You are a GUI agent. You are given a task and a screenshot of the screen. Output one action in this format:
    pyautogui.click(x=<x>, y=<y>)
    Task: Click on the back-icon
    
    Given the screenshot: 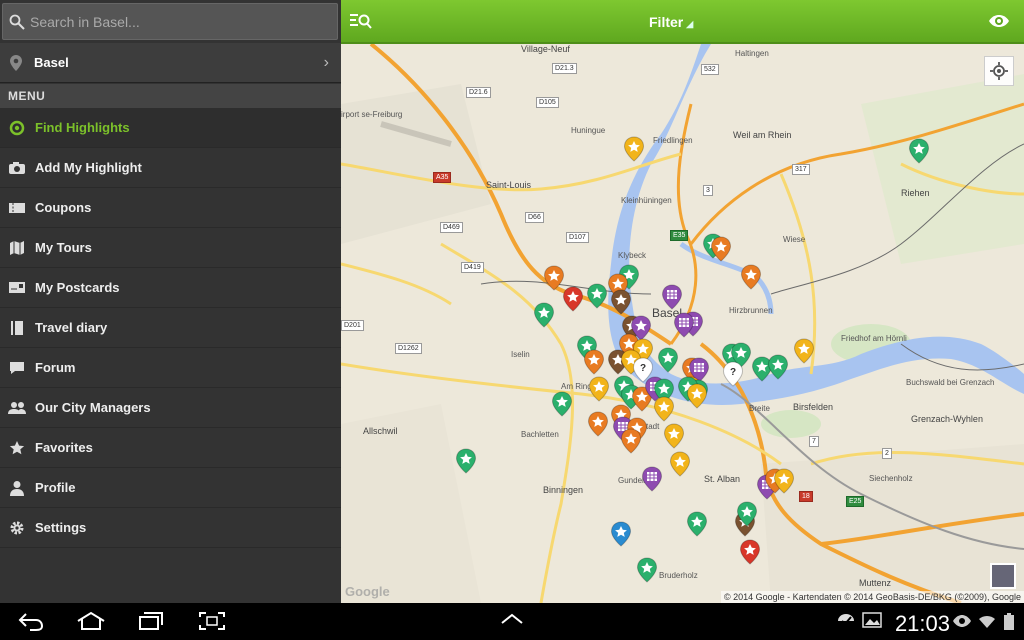 What is the action you would take?
    pyautogui.click(x=31, y=623)
    